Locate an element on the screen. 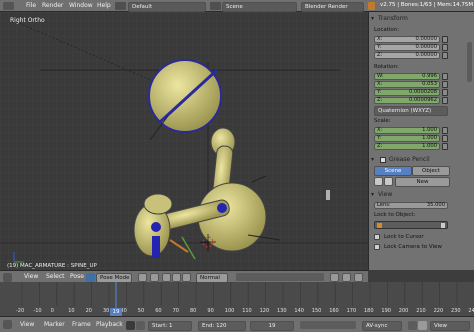  menu-select: Select is located at coordinates (55, 276).